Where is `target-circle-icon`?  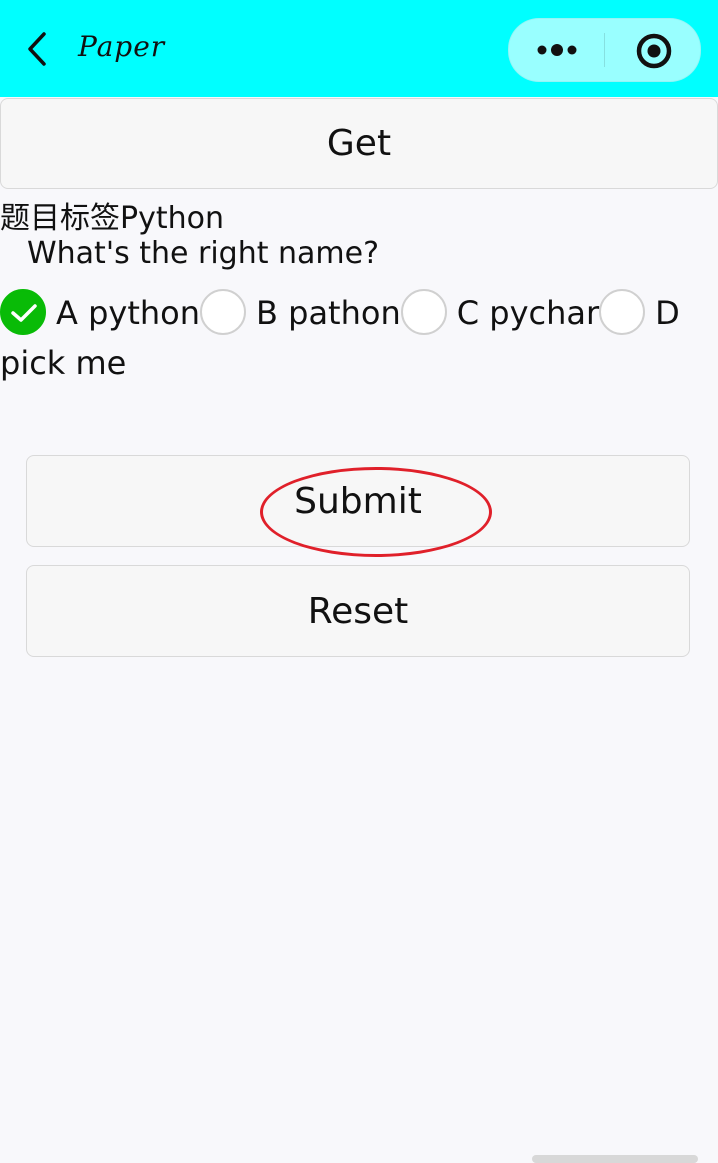 target-circle-icon is located at coordinates (654, 51).